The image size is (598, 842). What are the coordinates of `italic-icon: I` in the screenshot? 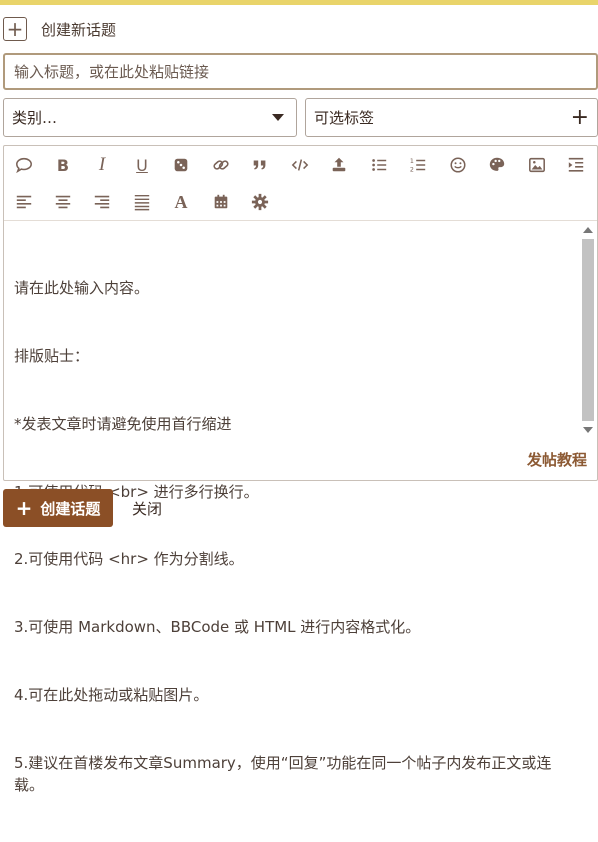 It's located at (102, 165).